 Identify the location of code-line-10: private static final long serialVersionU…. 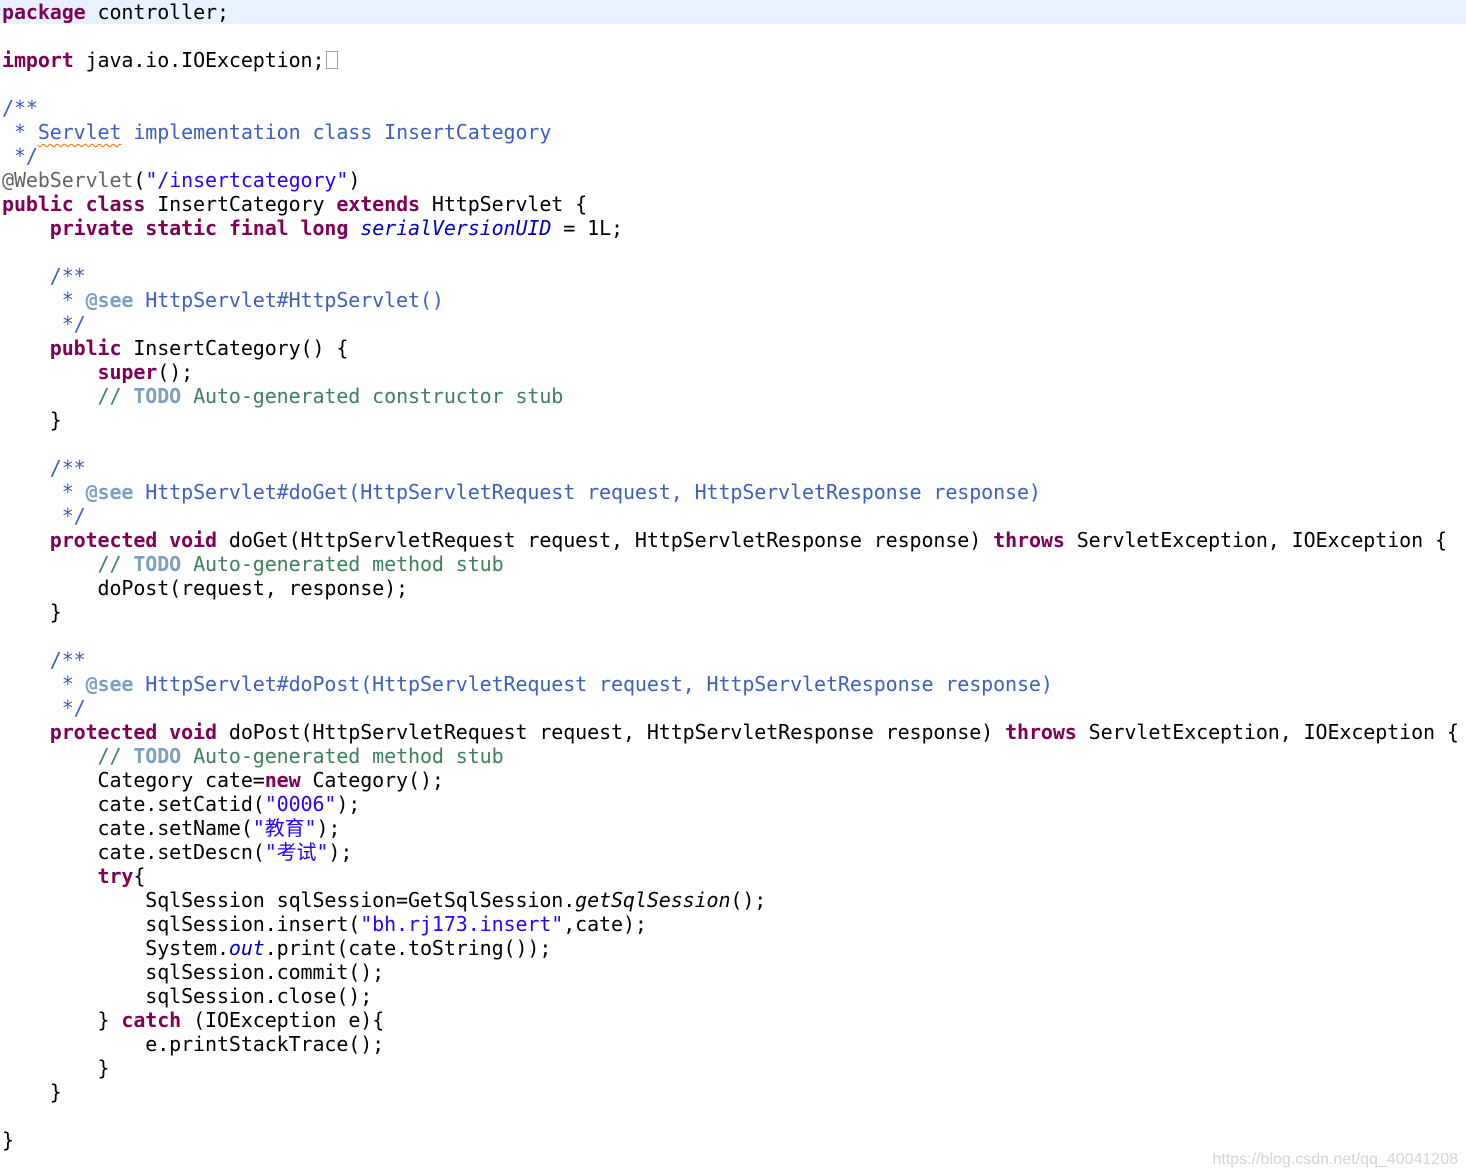
(733, 228).